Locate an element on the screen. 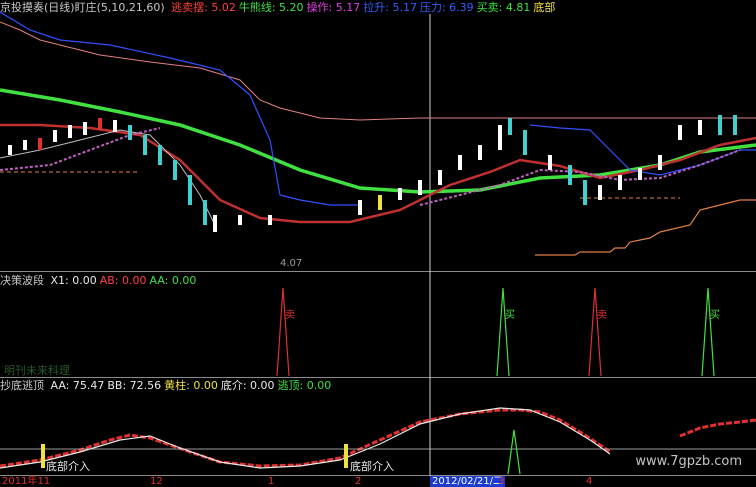  price-low-label: 4.07 is located at coordinates (291, 263).